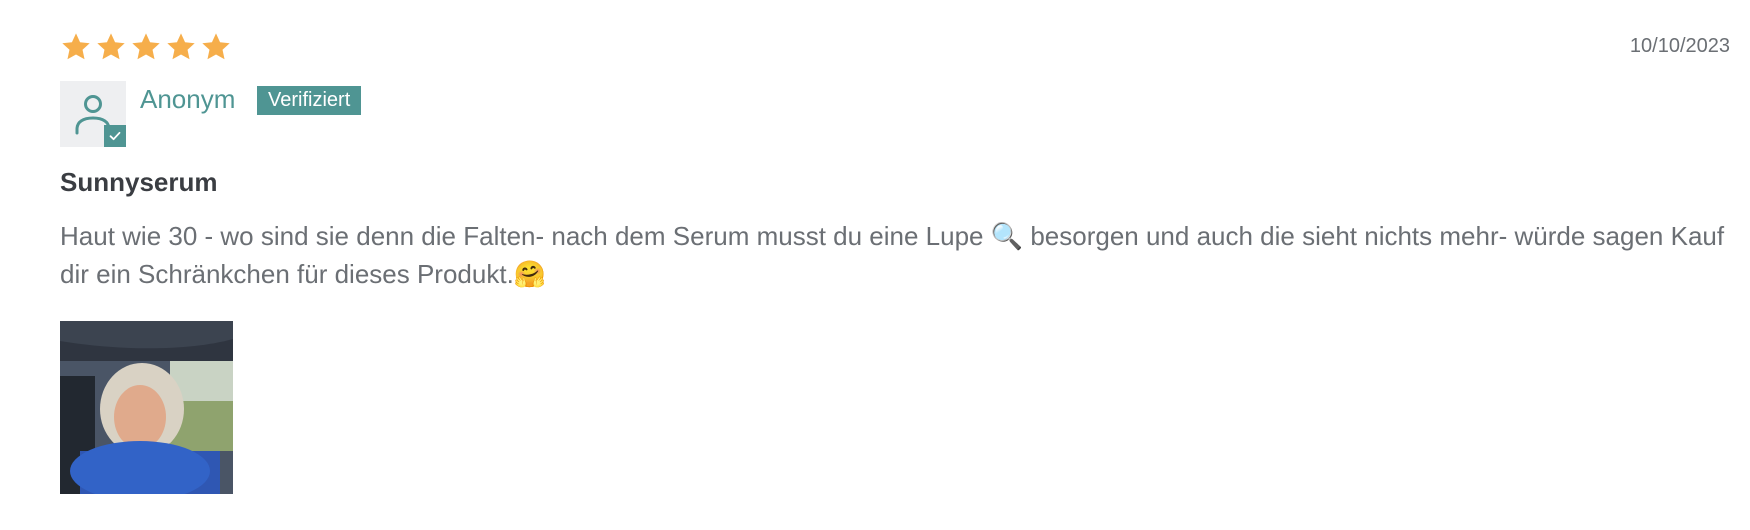 The height and width of the screenshot is (530, 1750). I want to click on star-rating, so click(146, 47).